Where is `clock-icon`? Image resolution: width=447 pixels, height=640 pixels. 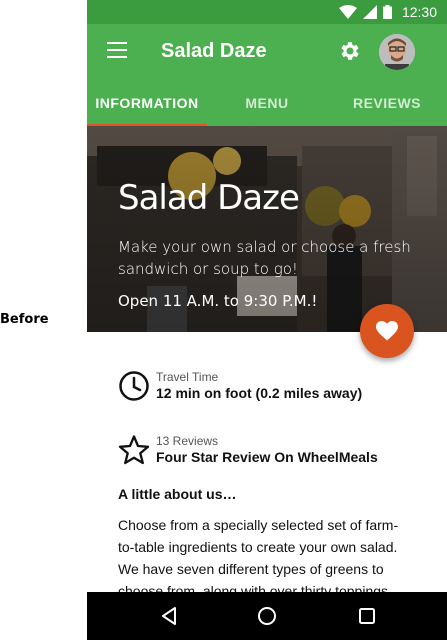
clock-icon is located at coordinates (134, 386).